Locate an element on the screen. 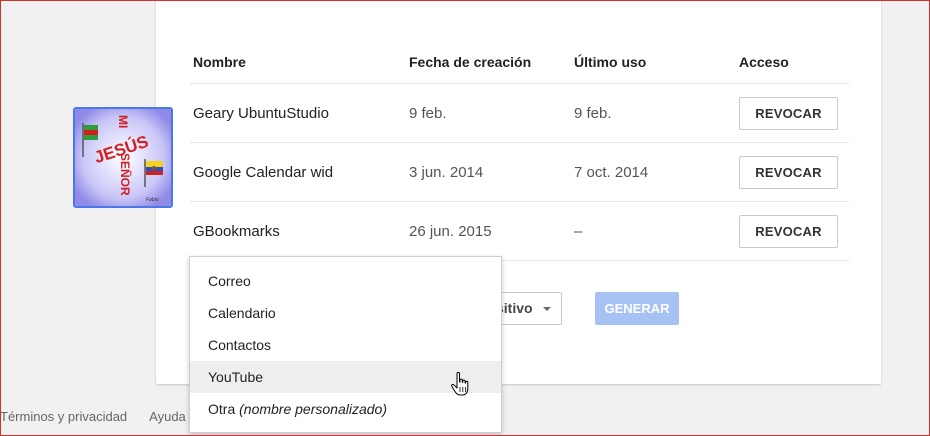 The height and width of the screenshot is (436, 930). menu-item-other: Otra (nombre personalizado) is located at coordinates (345, 409).